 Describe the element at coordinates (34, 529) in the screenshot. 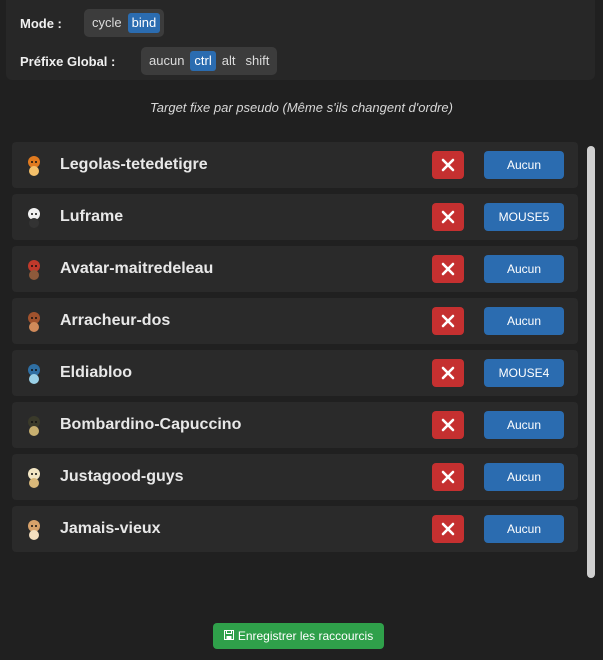

I see `tan-character-icon` at that location.